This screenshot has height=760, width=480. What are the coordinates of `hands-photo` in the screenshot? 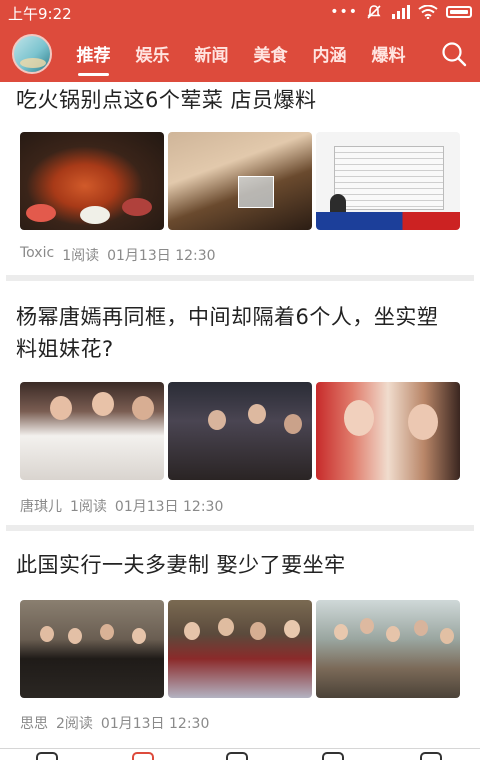 It's located at (240, 181).